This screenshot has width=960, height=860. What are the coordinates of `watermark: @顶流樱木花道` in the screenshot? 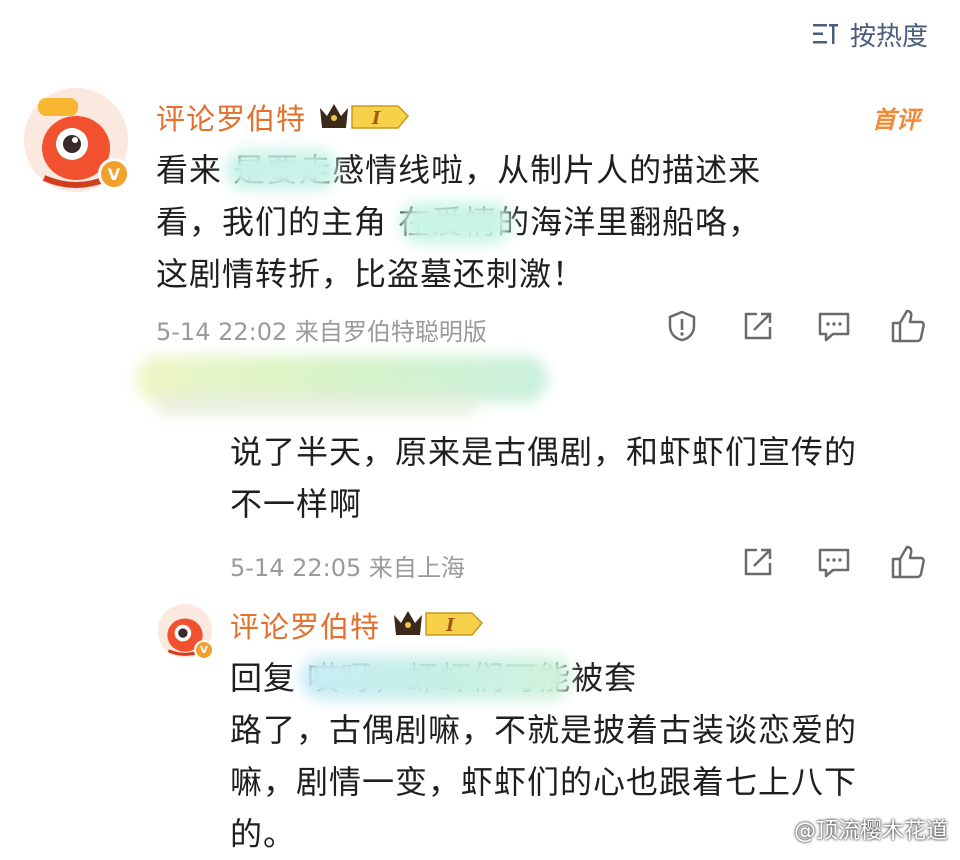 It's located at (870, 831).